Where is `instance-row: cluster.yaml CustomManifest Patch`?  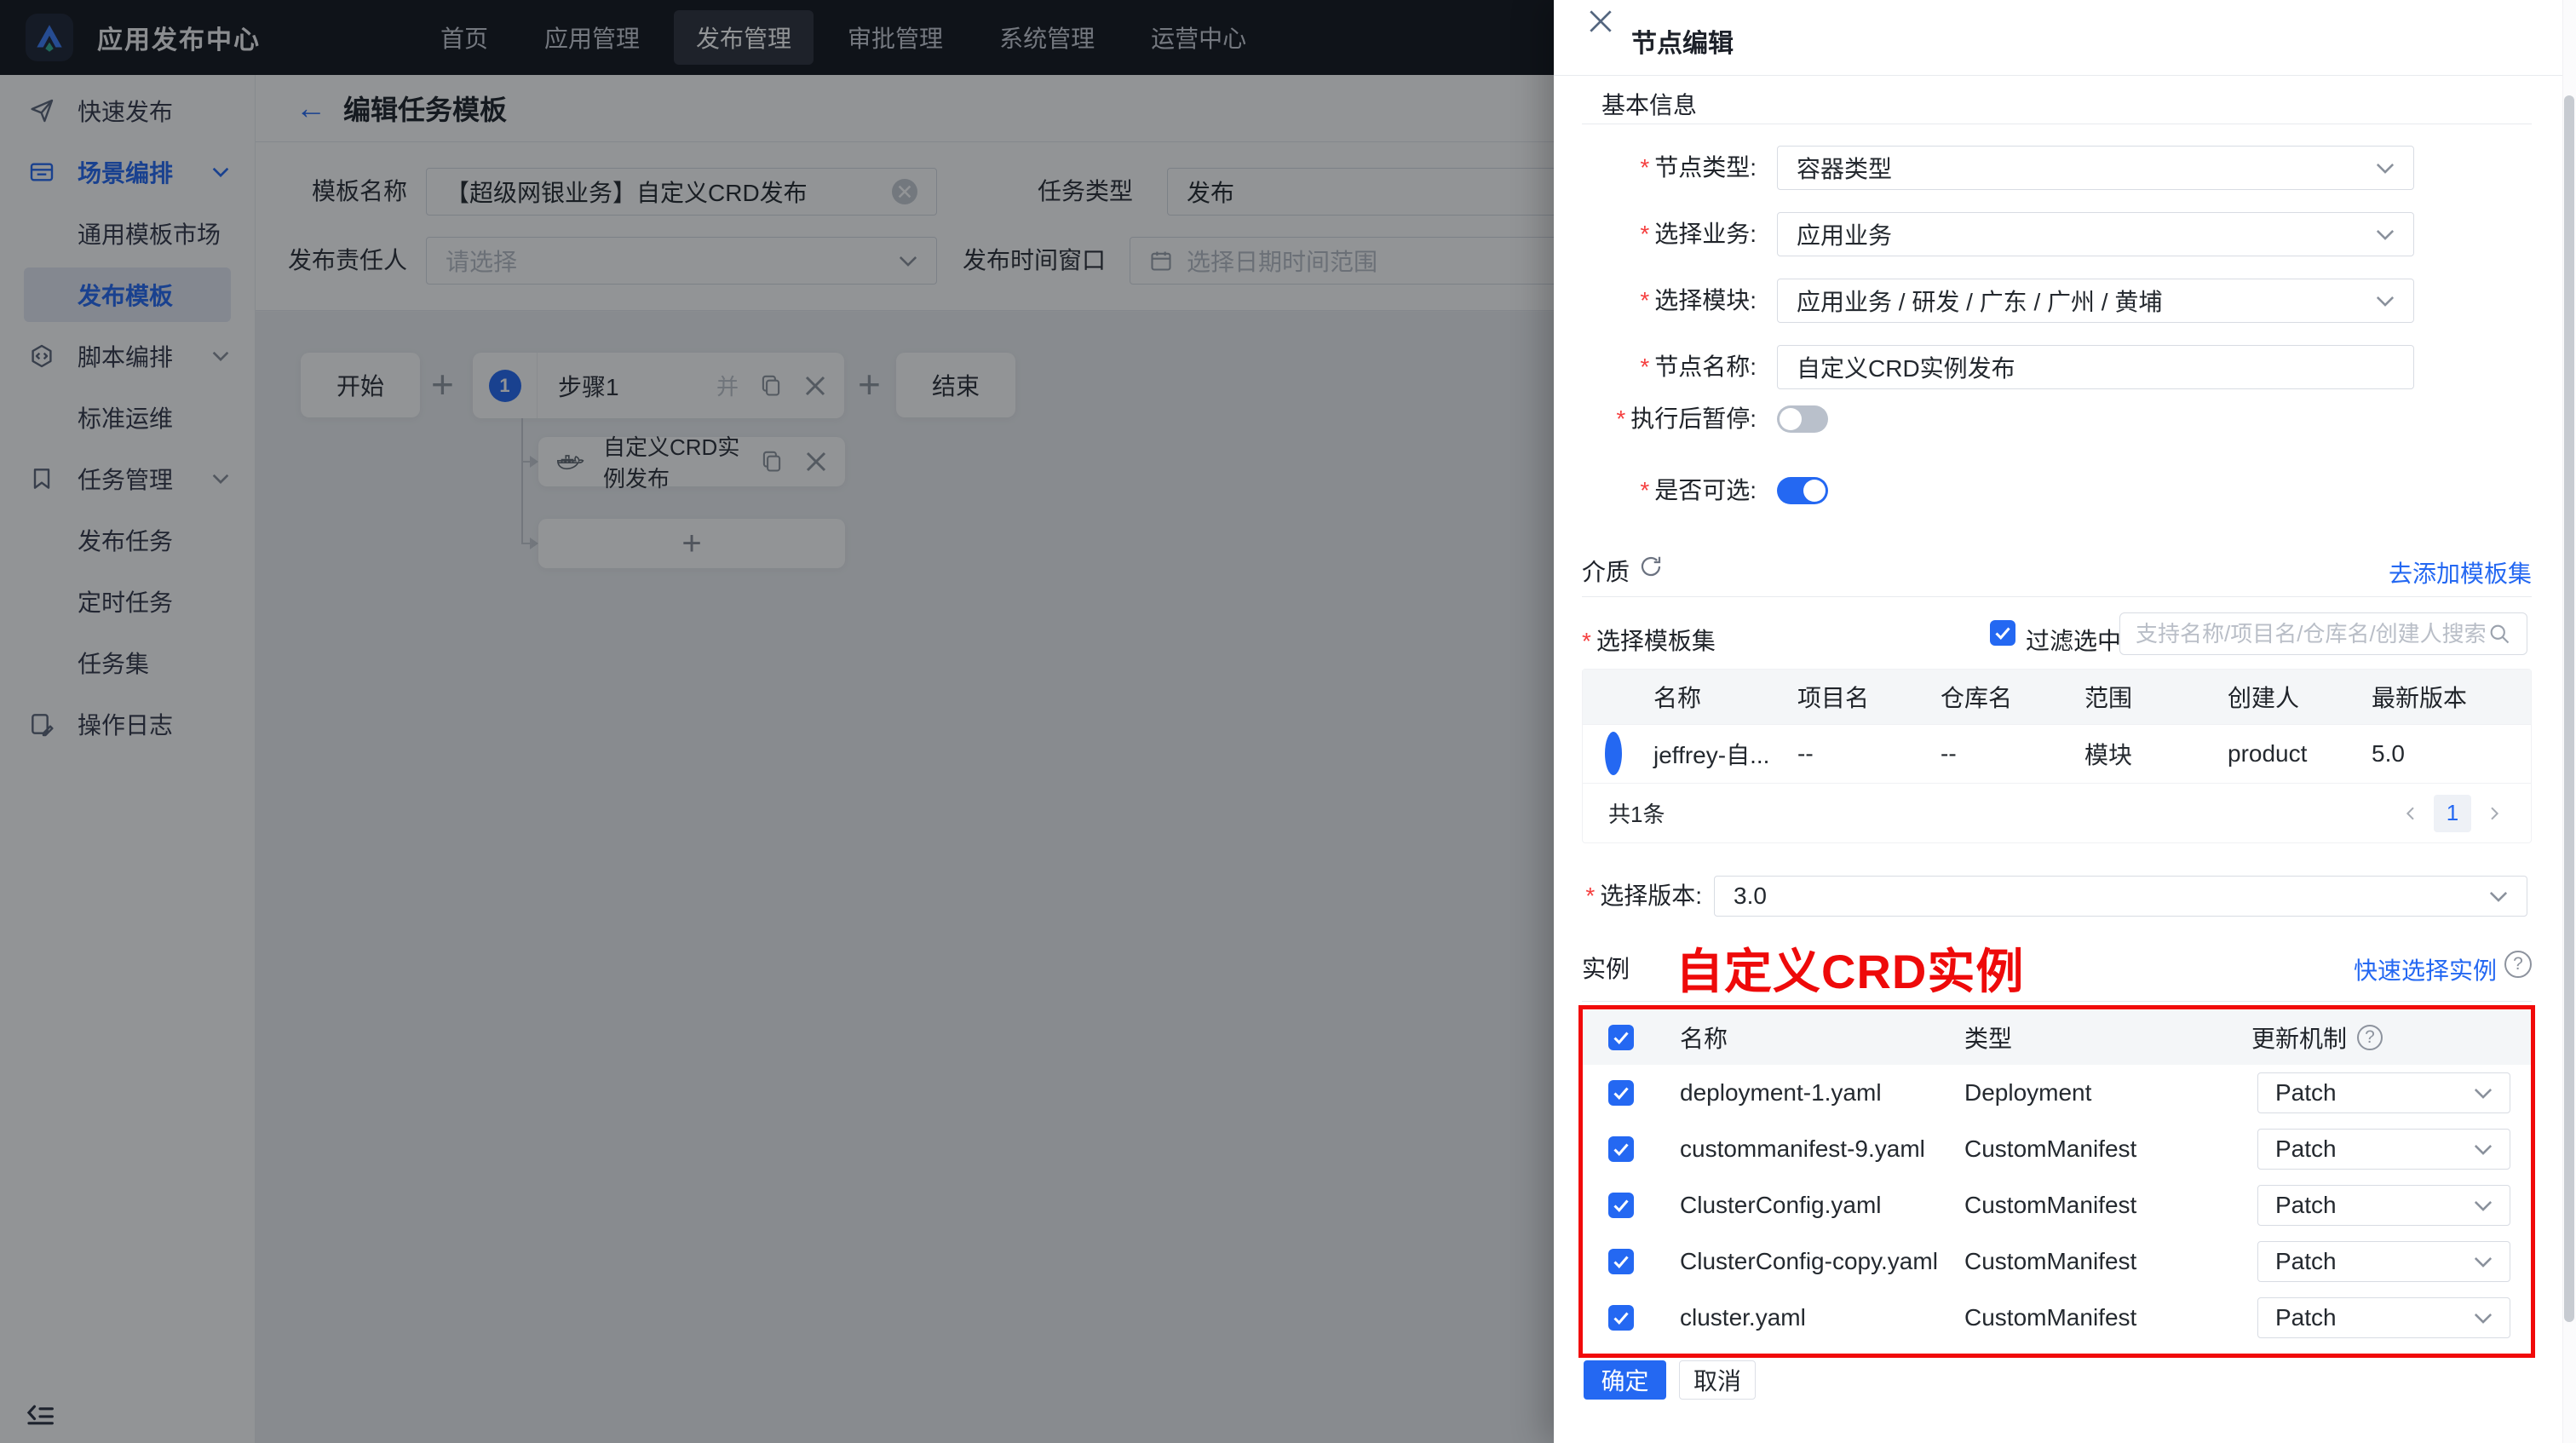 instance-row: cluster.yaml CustomManifest Patch is located at coordinates (2057, 1318).